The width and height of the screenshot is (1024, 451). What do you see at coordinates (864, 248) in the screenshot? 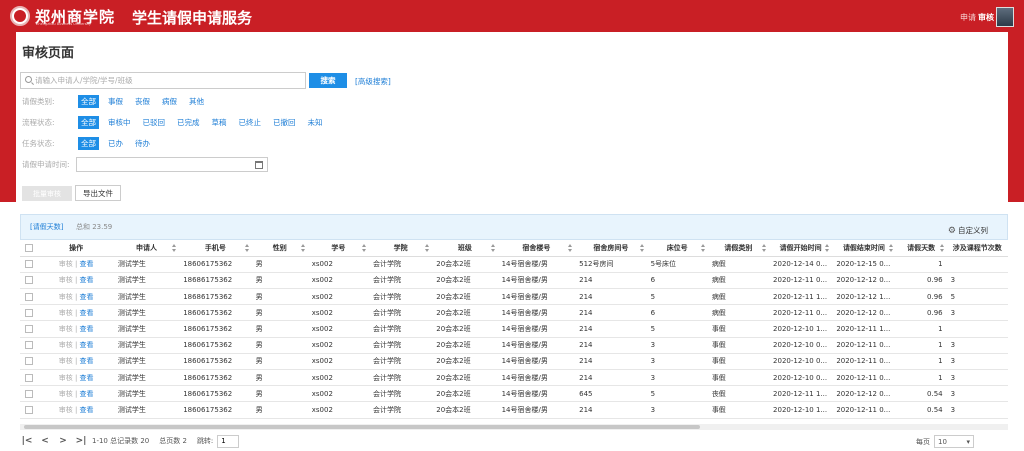
I see `column-header: 请假结束时间` at bounding box center [864, 248].